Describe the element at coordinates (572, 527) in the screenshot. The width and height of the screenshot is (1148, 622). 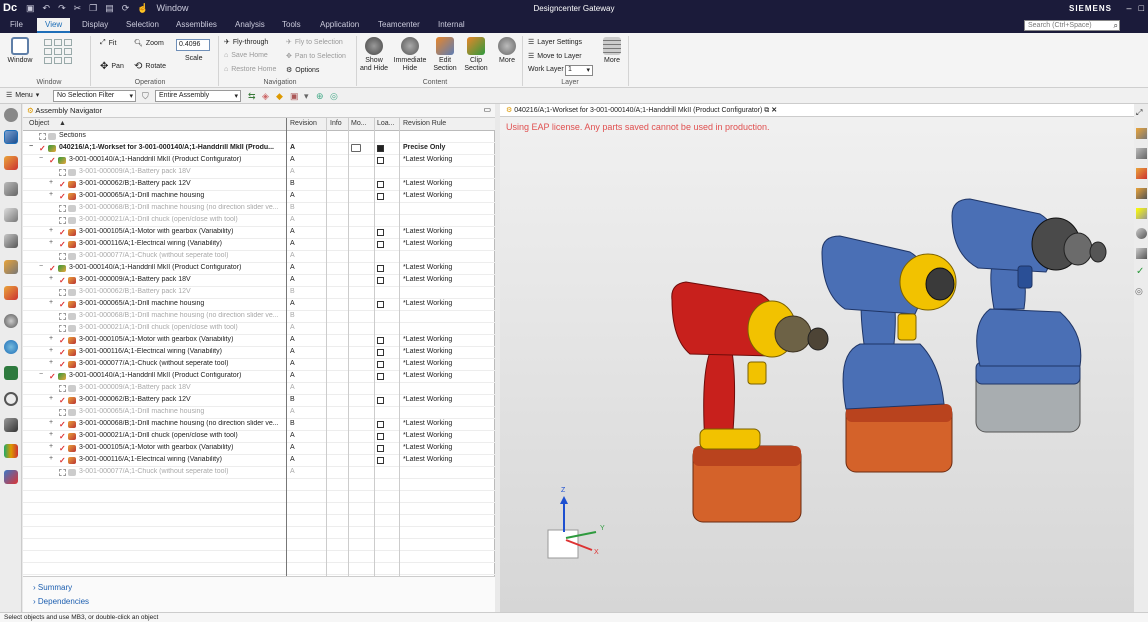
I see `view-triad` at that location.